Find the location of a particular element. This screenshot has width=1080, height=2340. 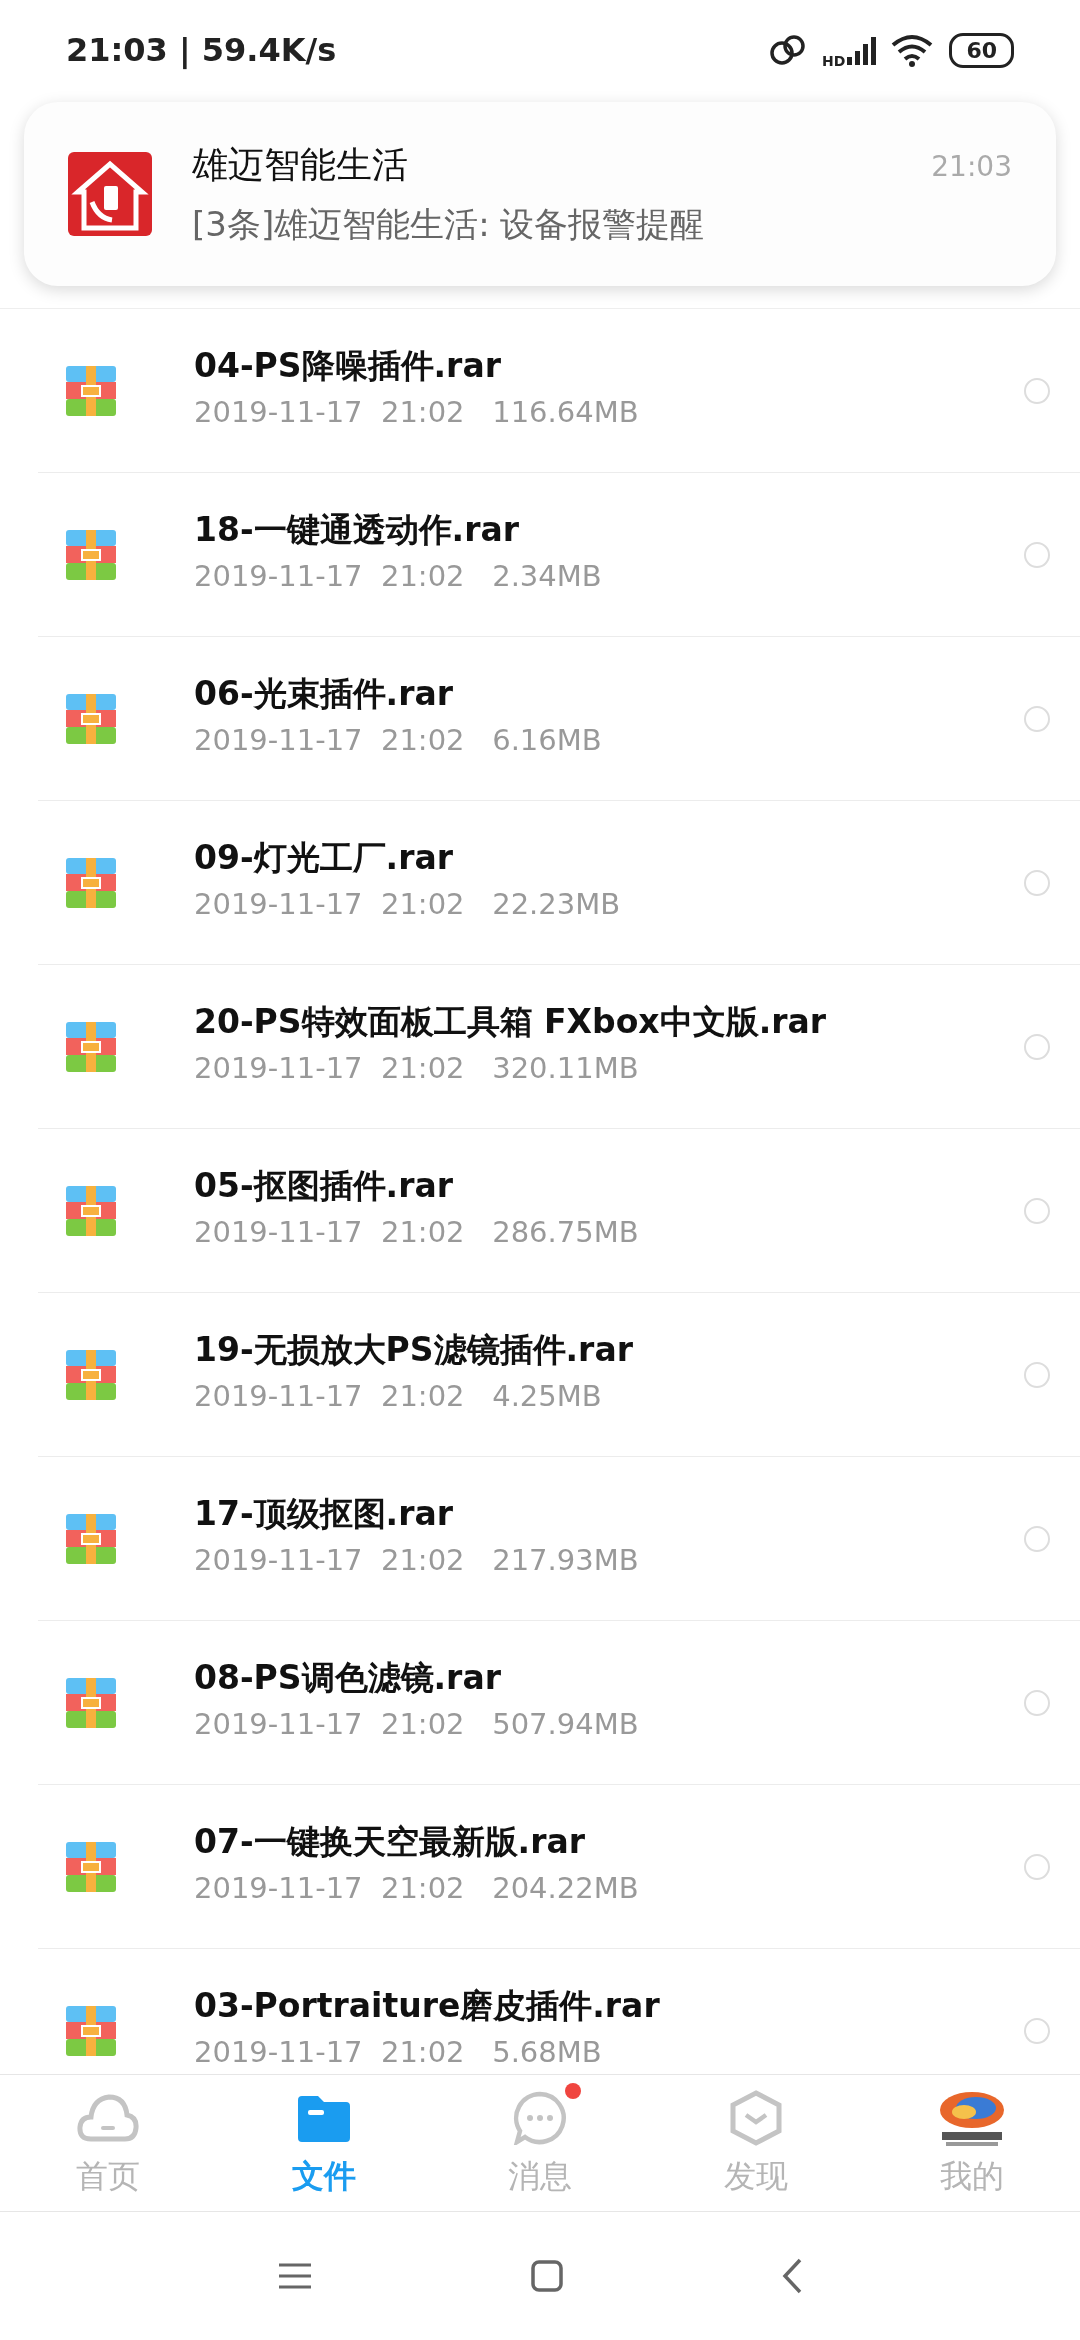

file-name: 09-灯光工厂.rar is located at coordinates (609, 858).